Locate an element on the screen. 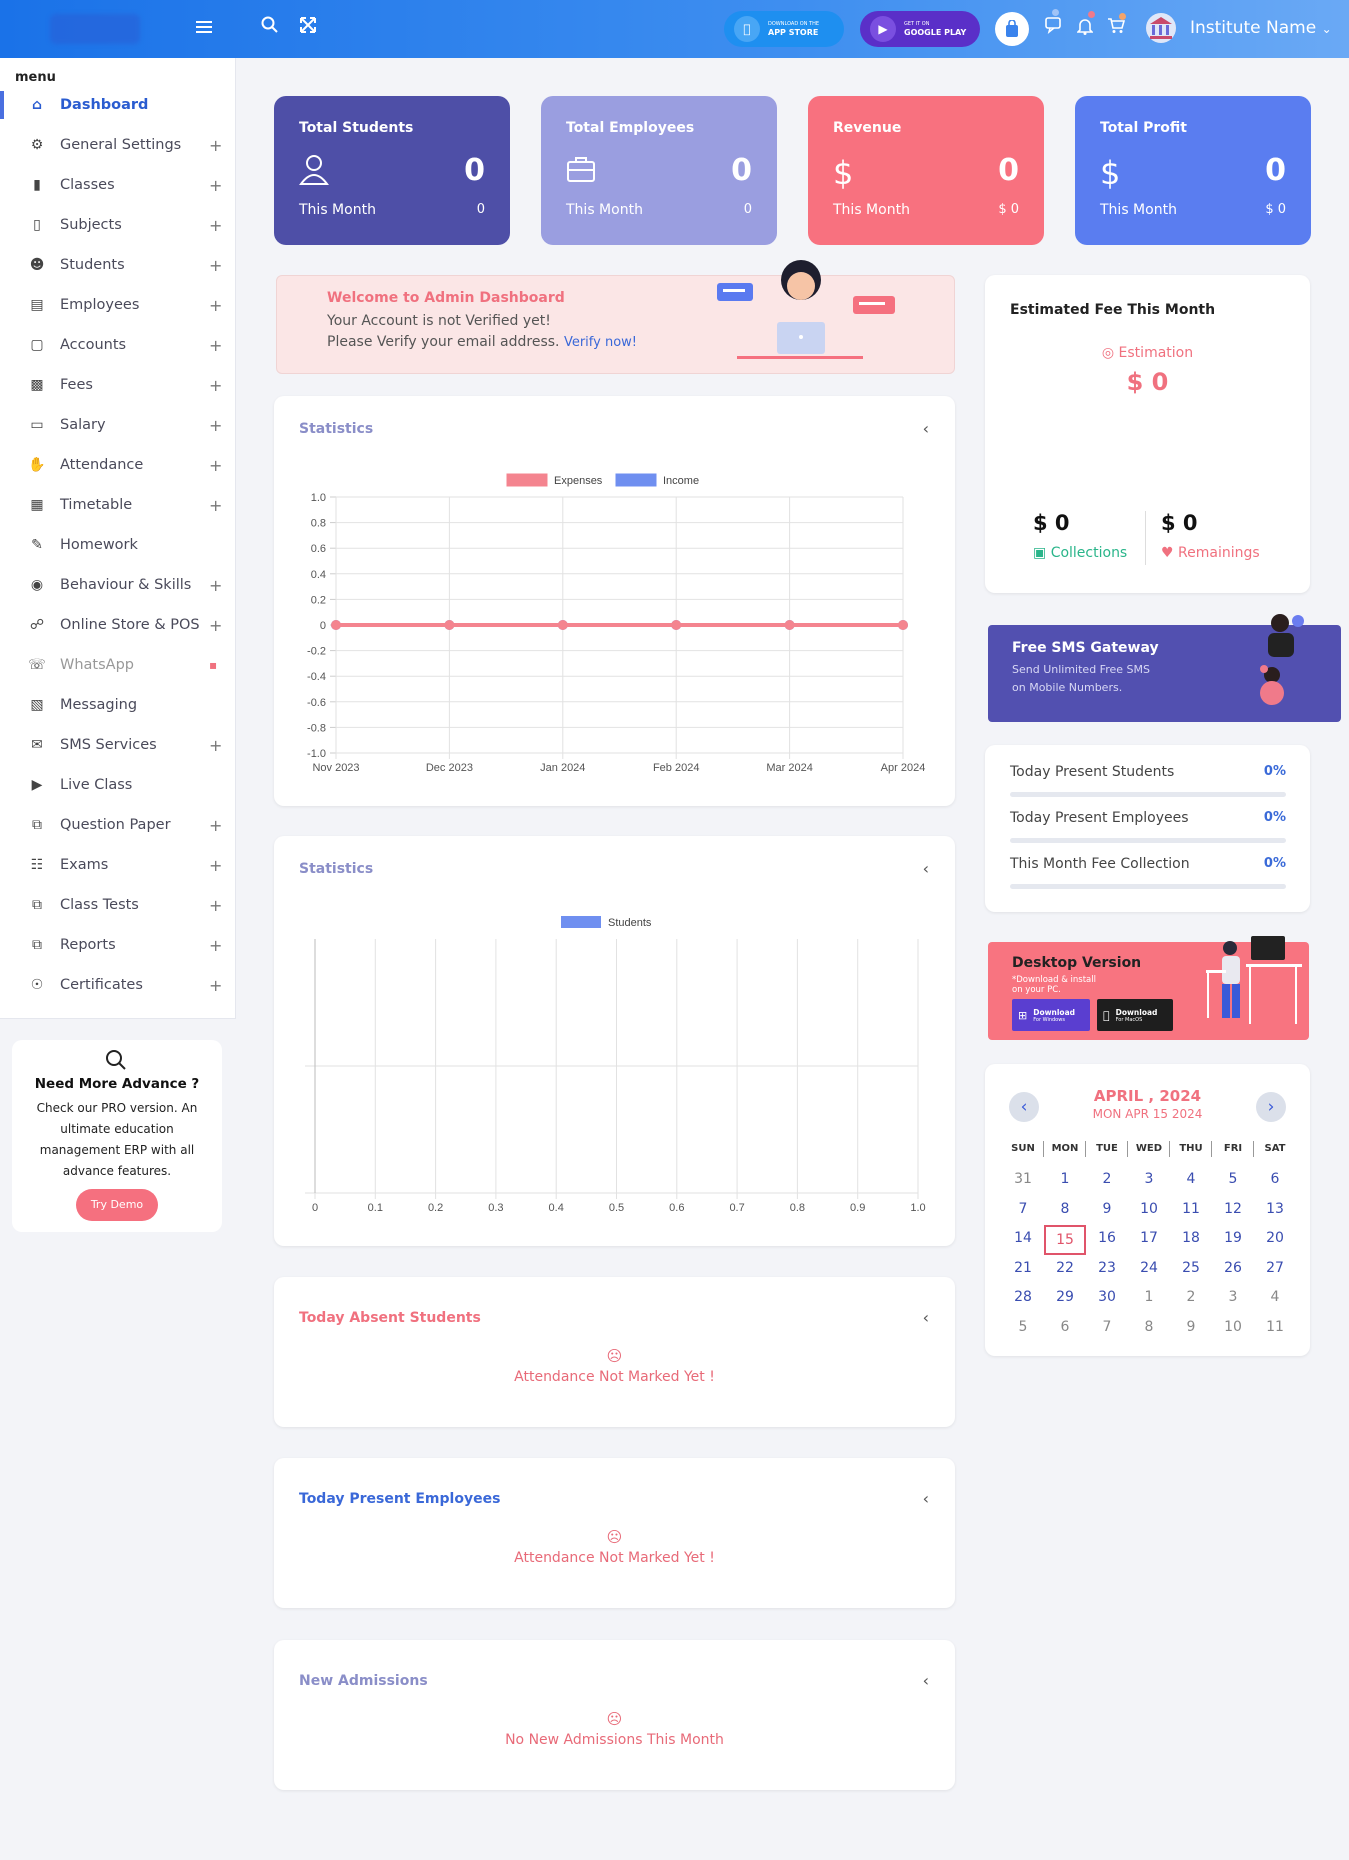  sidebar-item-subjects: ▯ Subjects + is located at coordinates (118, 225).